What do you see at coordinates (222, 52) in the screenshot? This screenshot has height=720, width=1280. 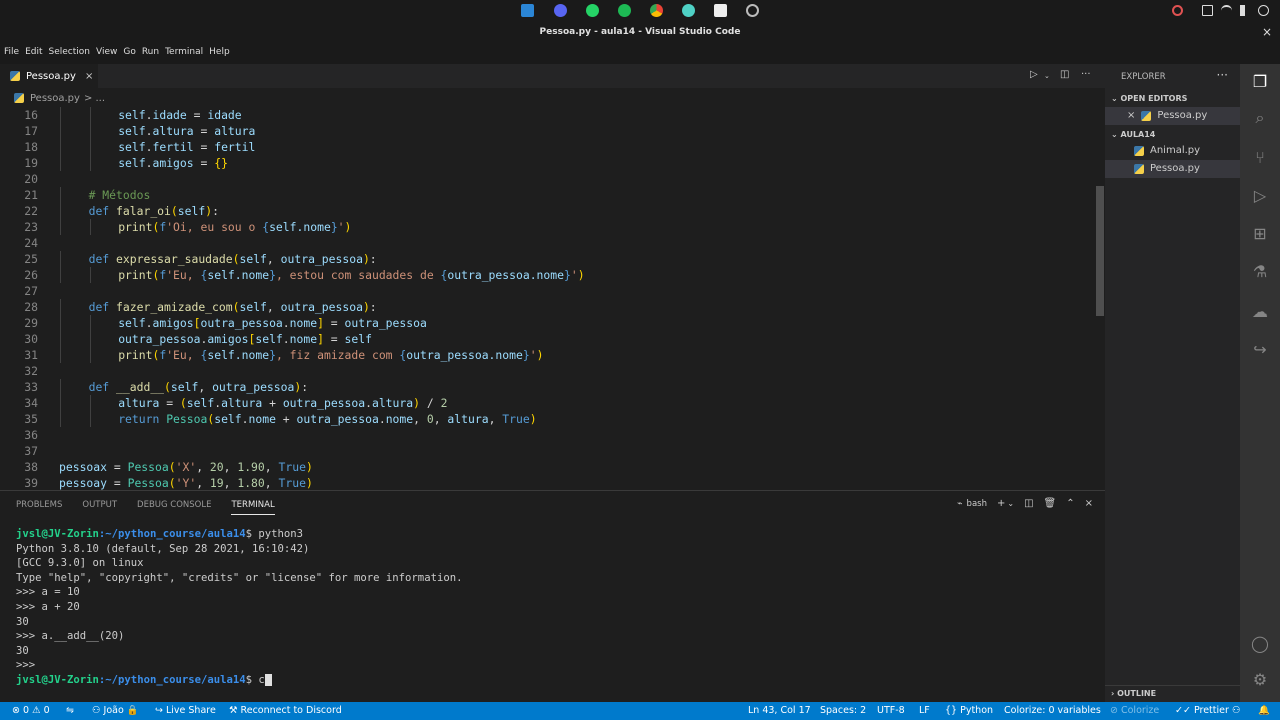 I see `menu-help: Help` at bounding box center [222, 52].